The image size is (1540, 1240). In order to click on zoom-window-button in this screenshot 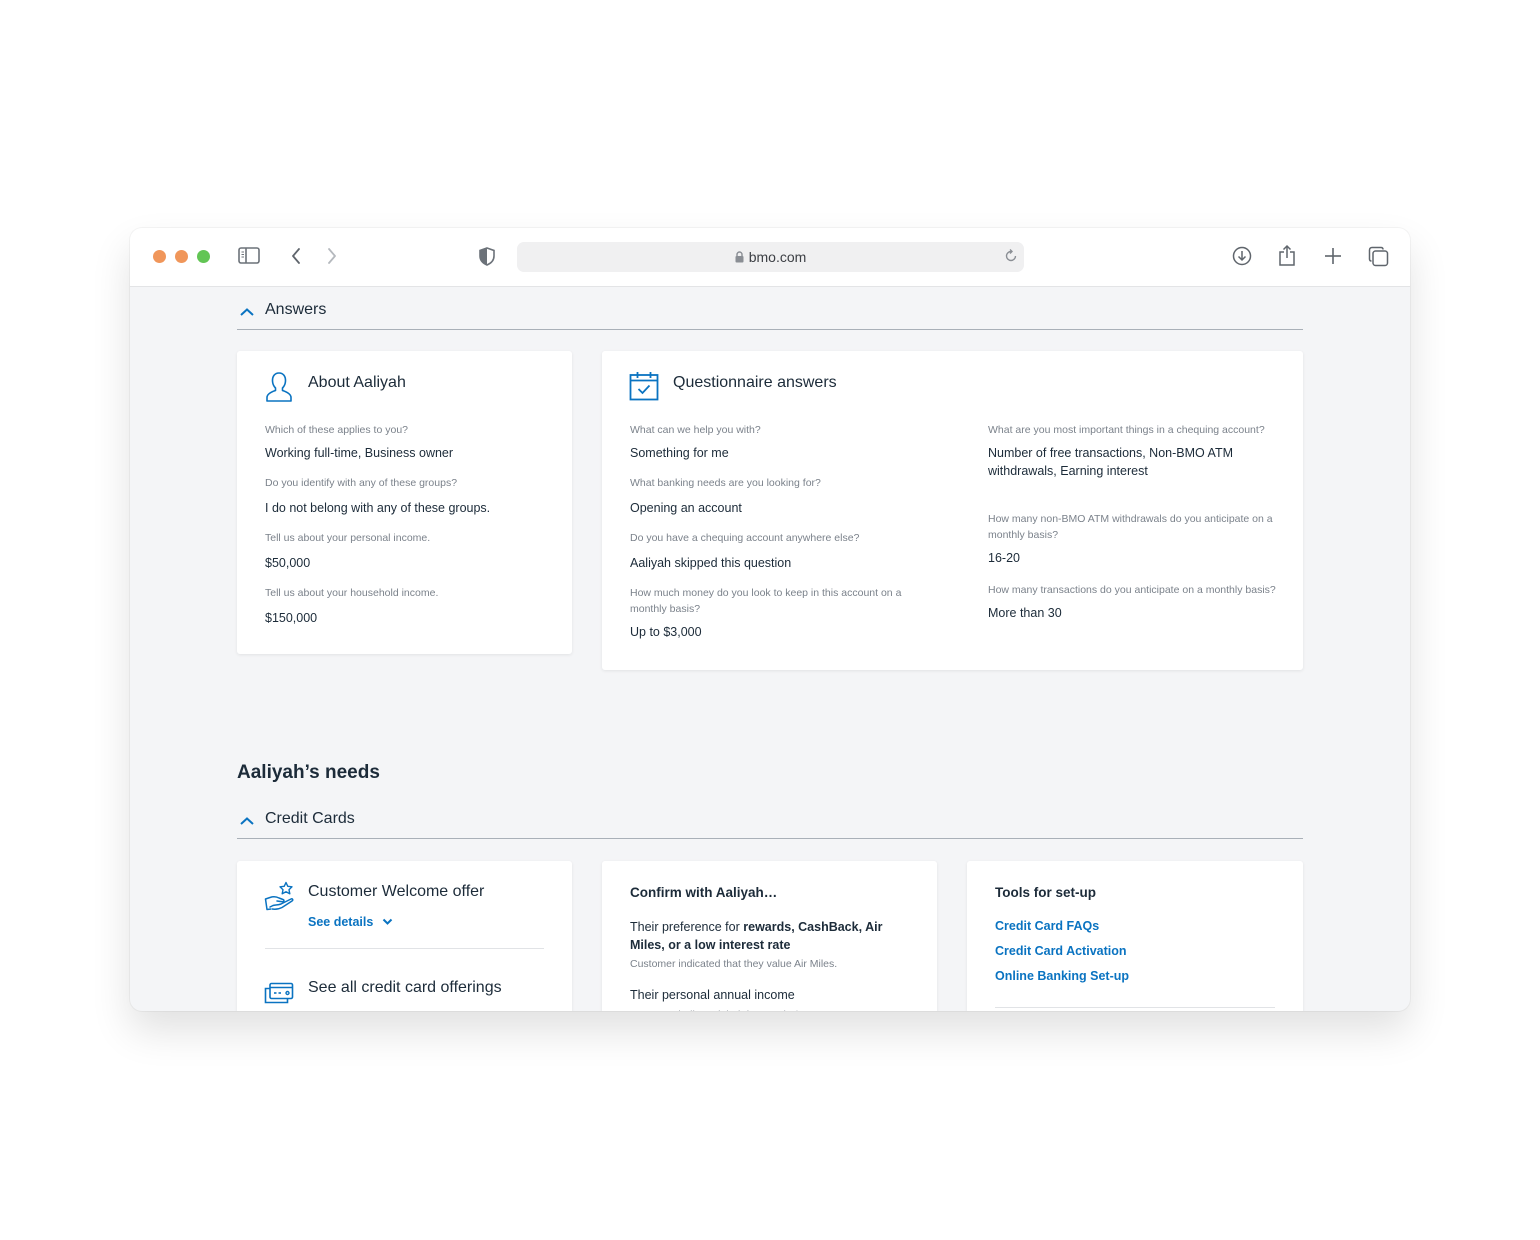, I will do `click(203, 256)`.